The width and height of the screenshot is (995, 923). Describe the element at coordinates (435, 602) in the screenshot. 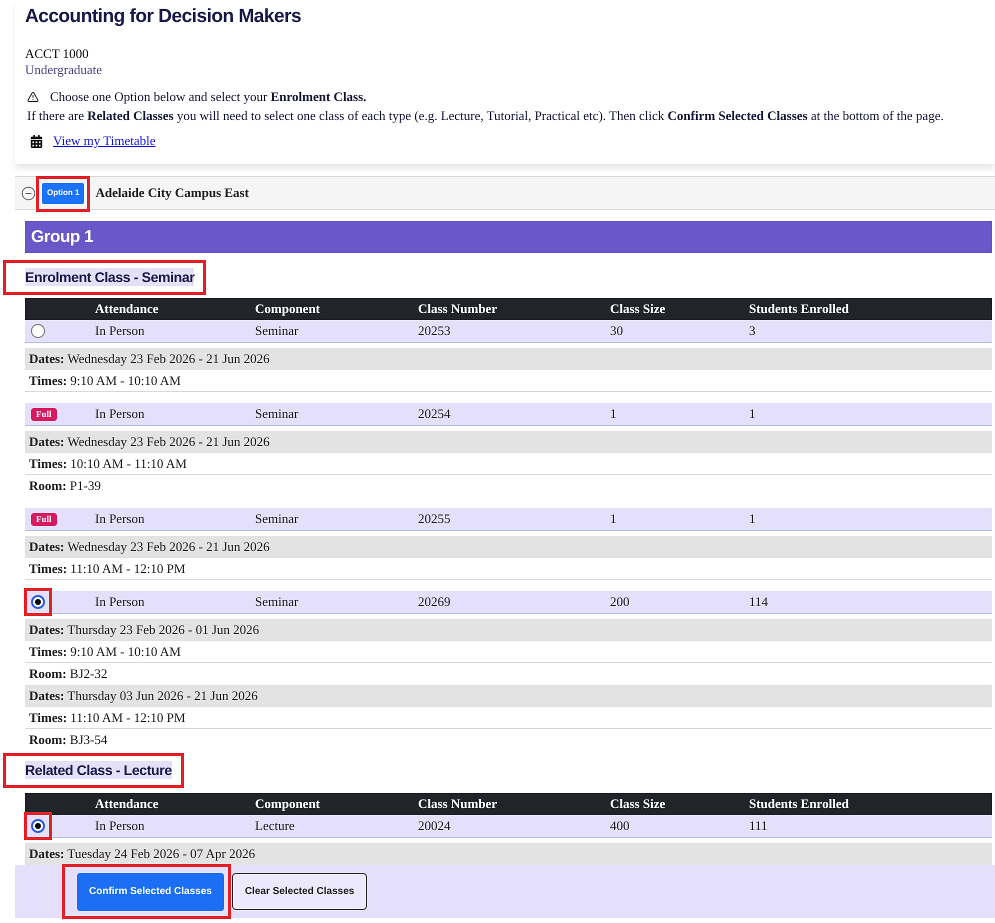

I see `table-cell-text: 20269` at that location.